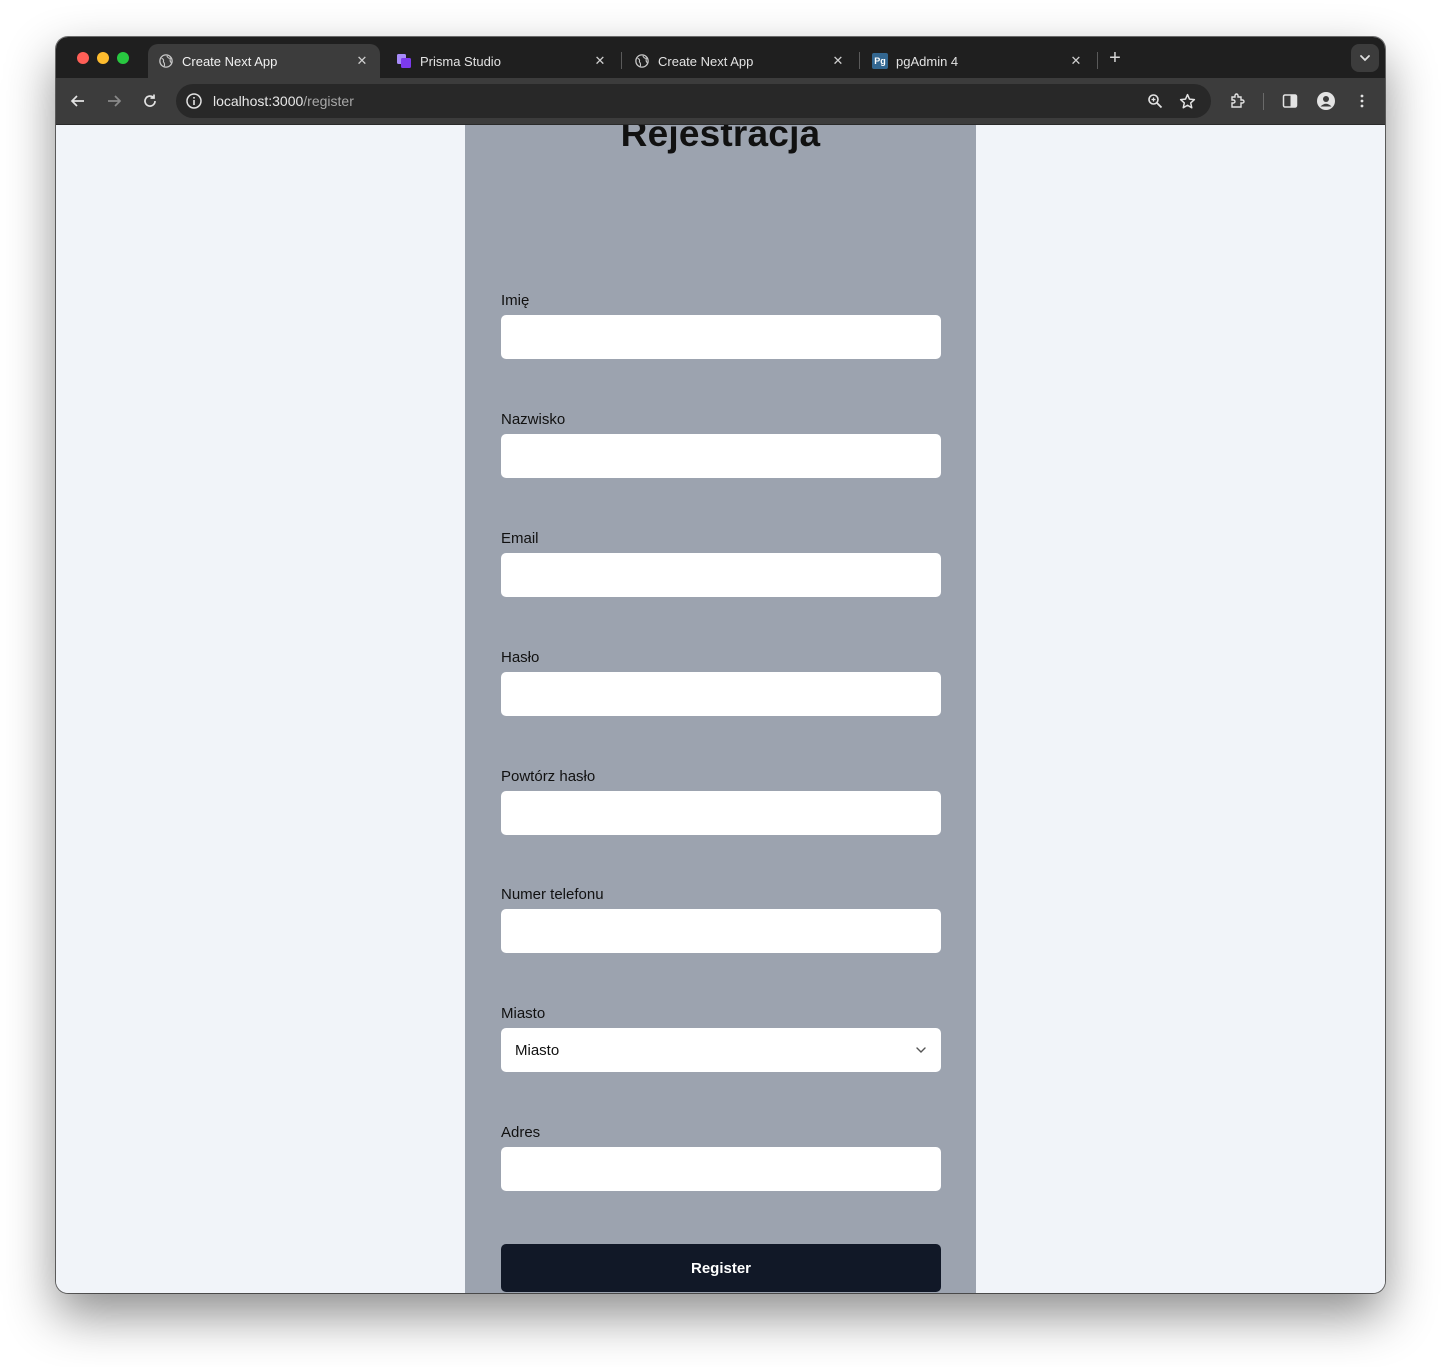 This screenshot has width=1441, height=1367. What do you see at coordinates (404, 61) in the screenshot?
I see `prisma-icon` at bounding box center [404, 61].